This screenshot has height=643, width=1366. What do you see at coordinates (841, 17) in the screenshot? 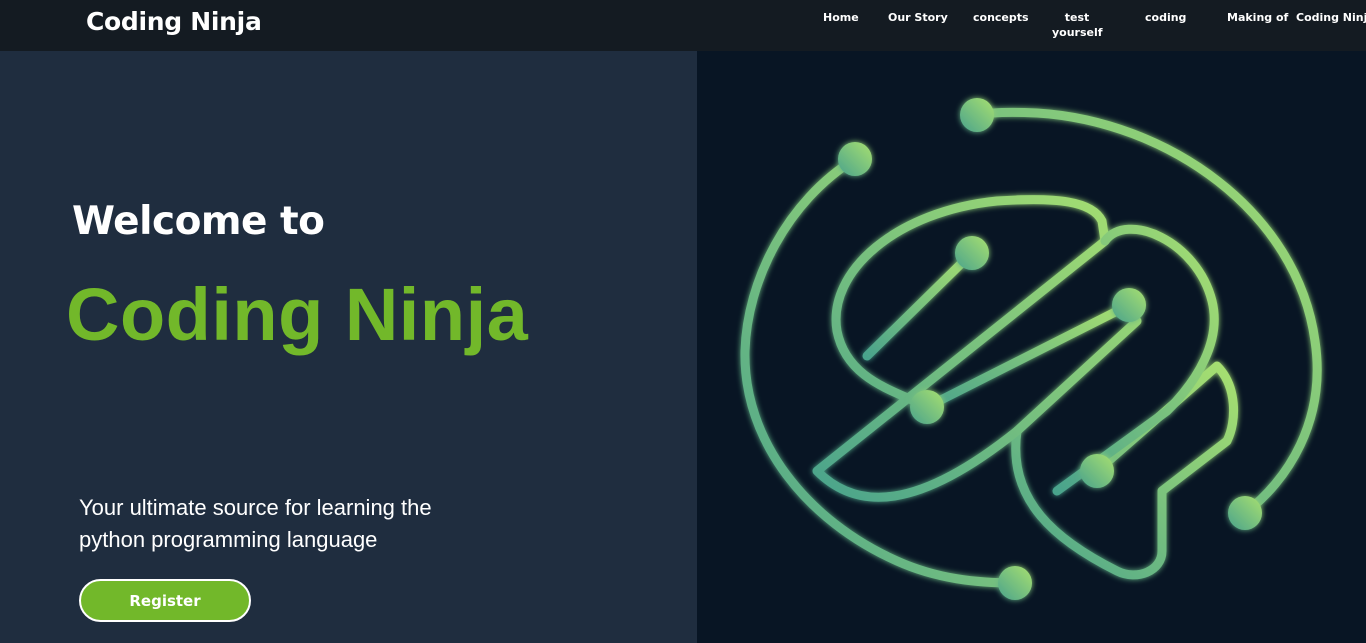
I see `nav-home: Home` at bounding box center [841, 17].